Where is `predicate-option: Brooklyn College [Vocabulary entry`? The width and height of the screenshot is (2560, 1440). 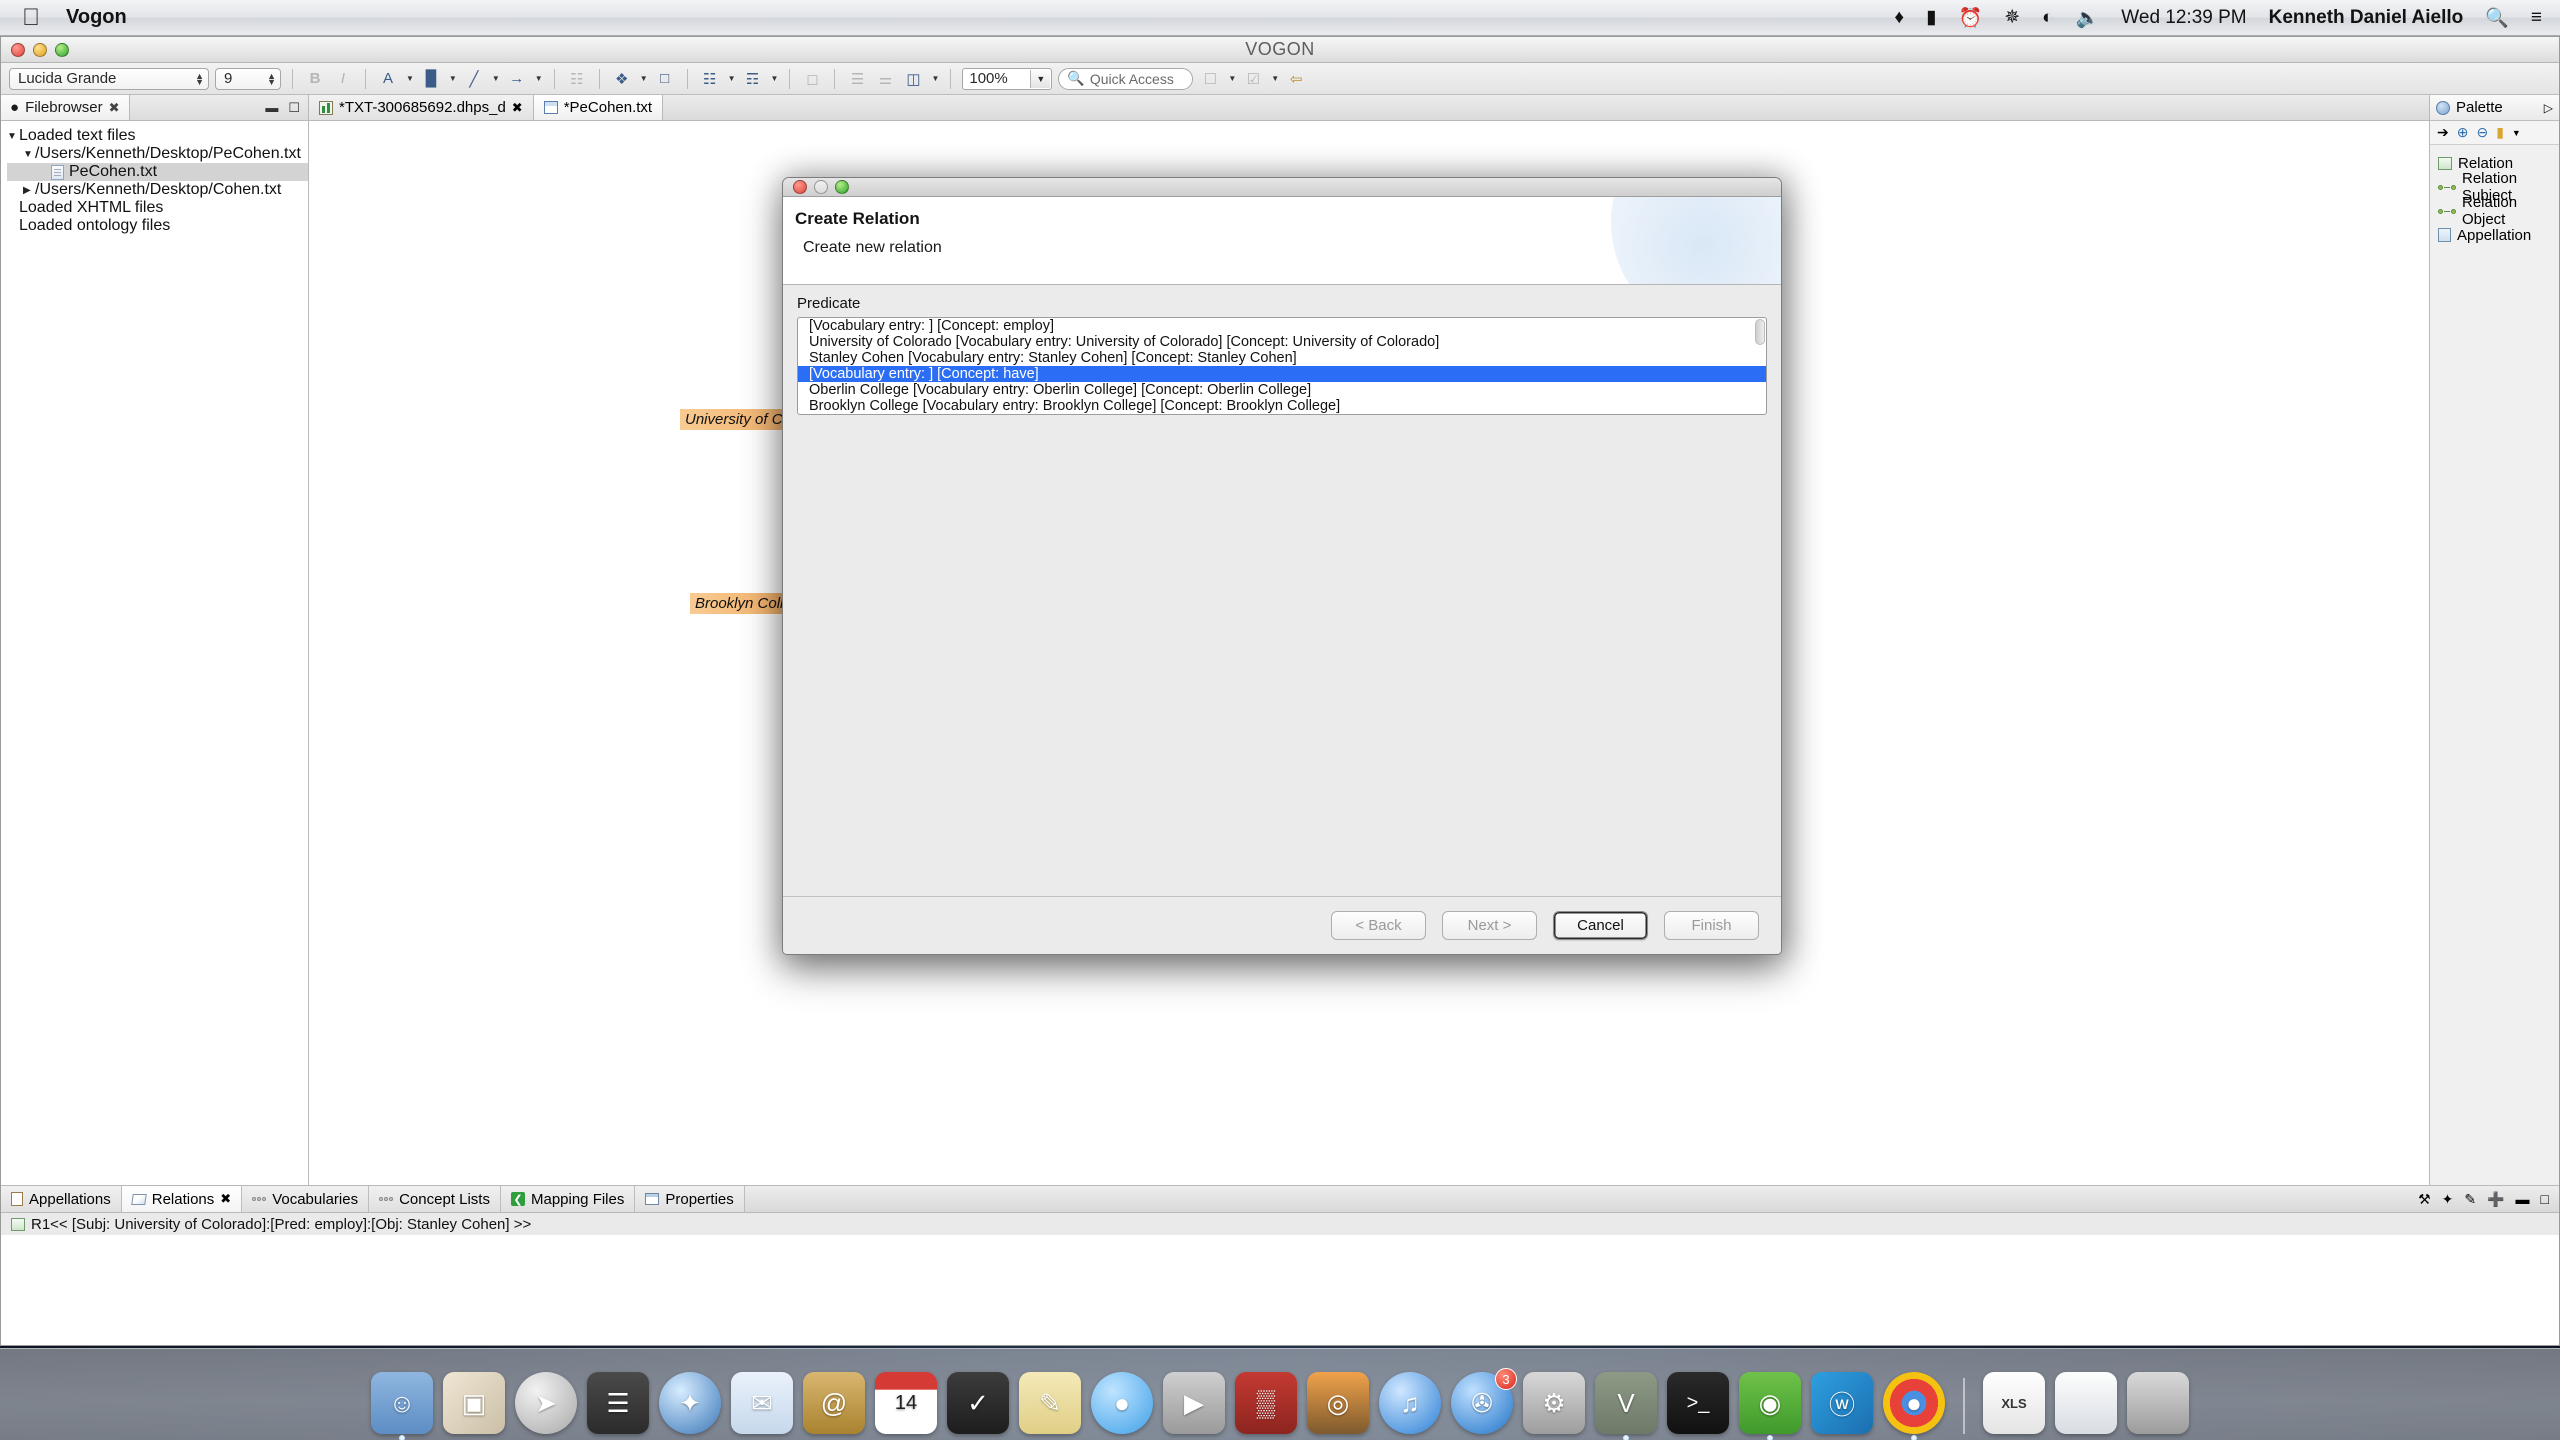 predicate-option: Brooklyn College [Vocabulary entry is located at coordinates (1282, 406).